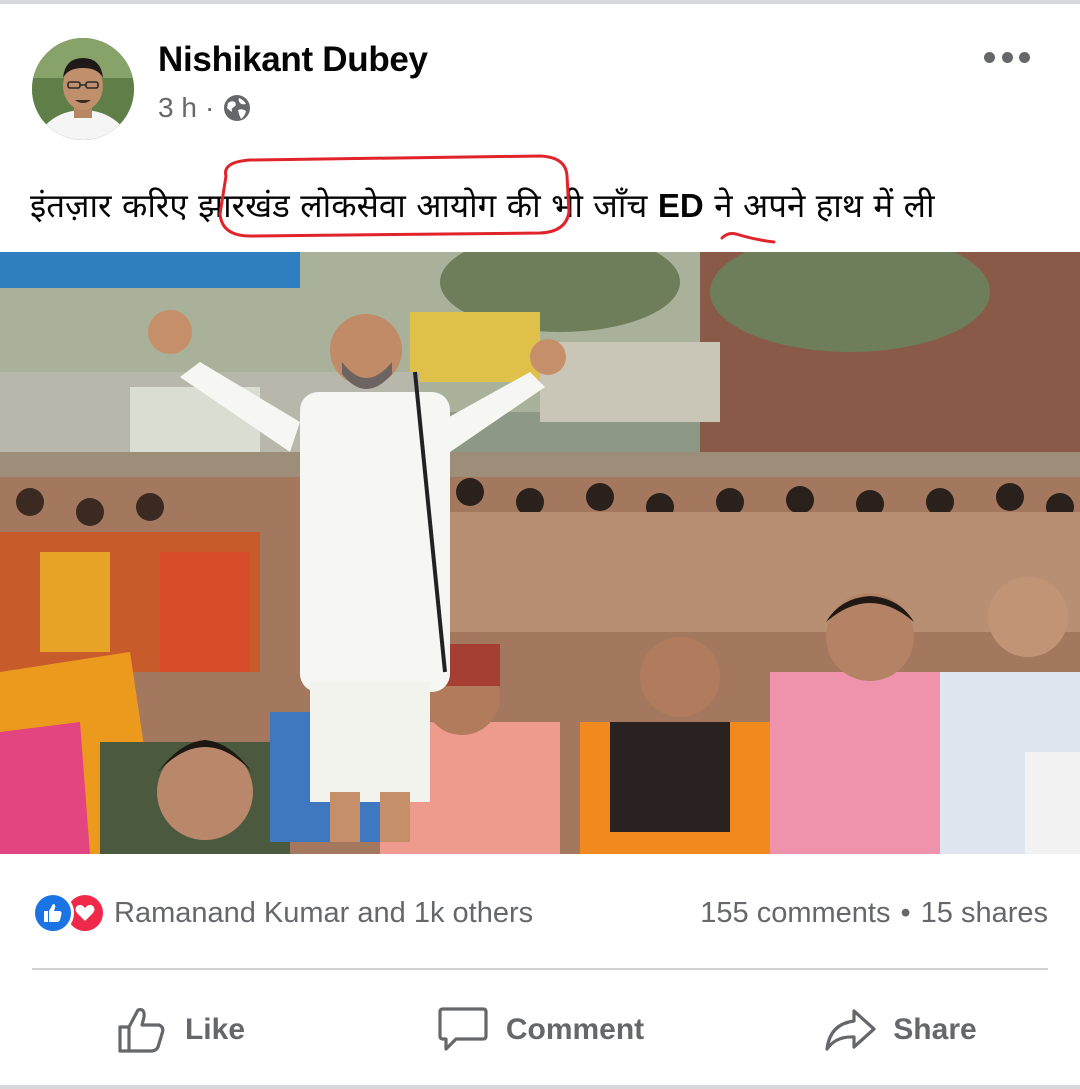  I want to click on post-text-part3: ने अपने हाथ में ली, so click(819, 205).